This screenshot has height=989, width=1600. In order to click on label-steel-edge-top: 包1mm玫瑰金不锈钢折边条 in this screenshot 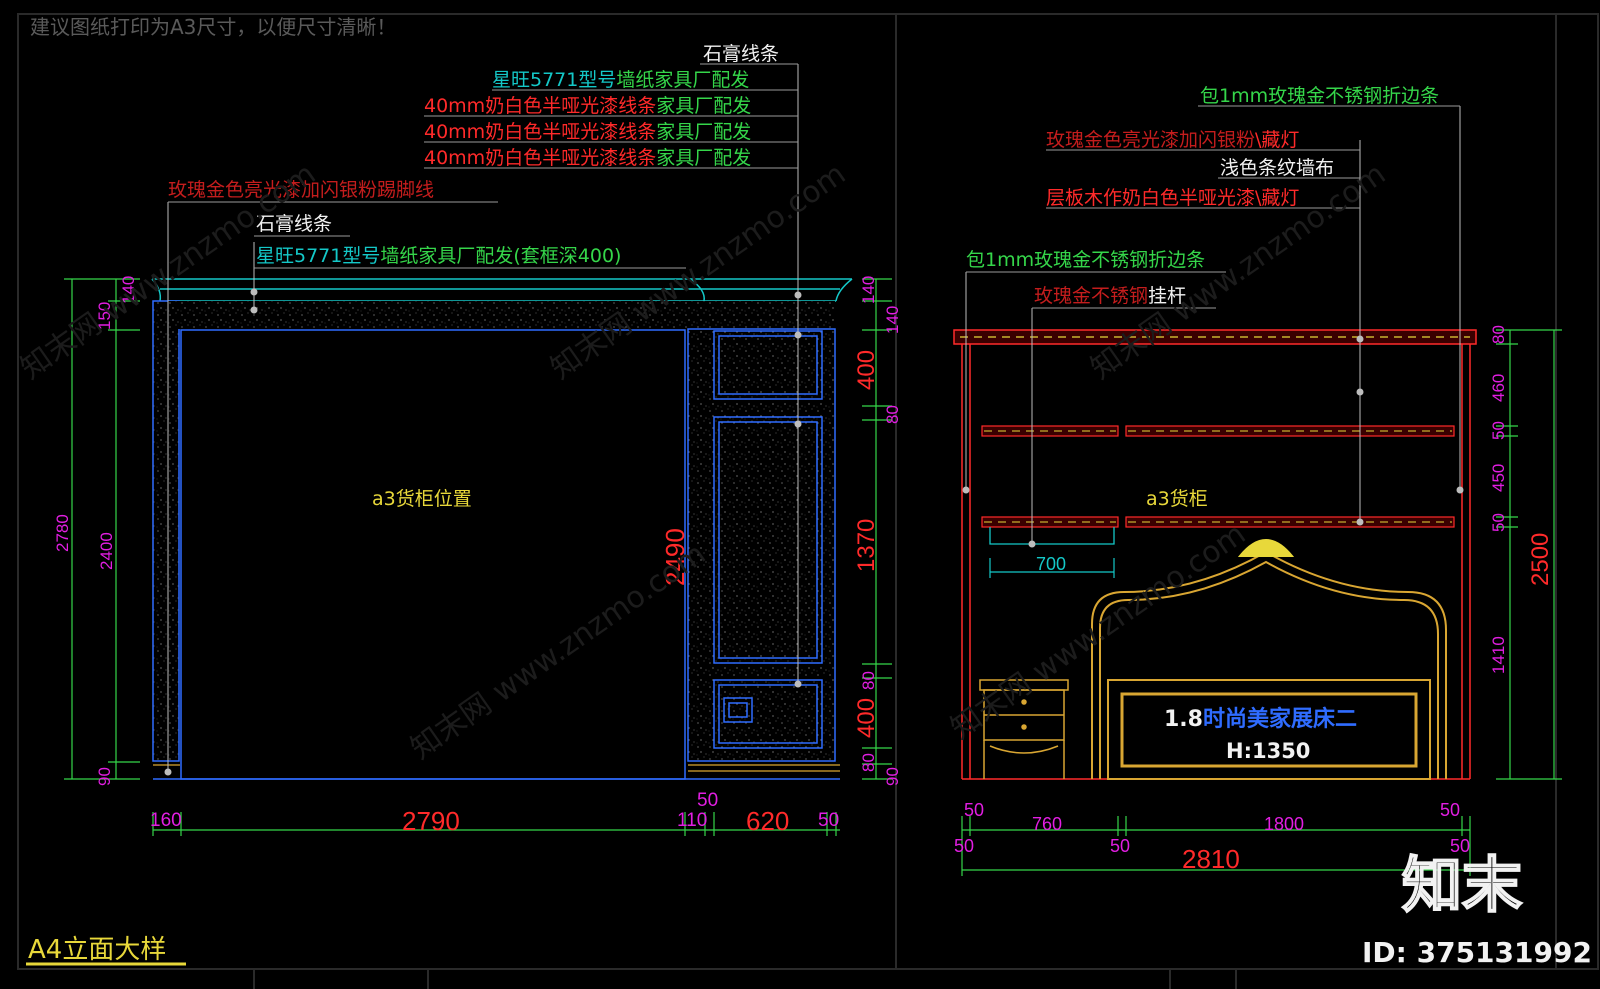, I will do `click(1319, 96)`.